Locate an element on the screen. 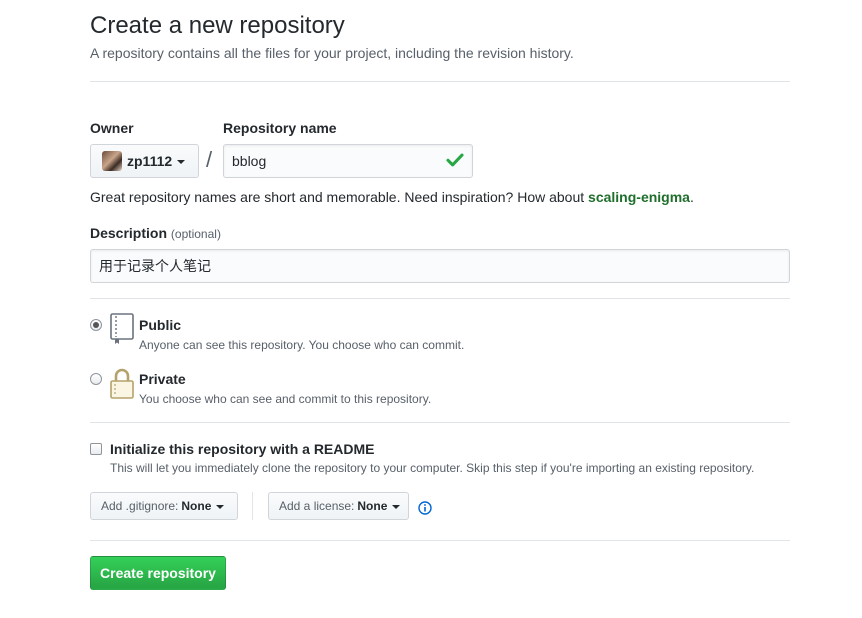 This screenshot has height=618, width=862. check-icon is located at coordinates (455, 160).